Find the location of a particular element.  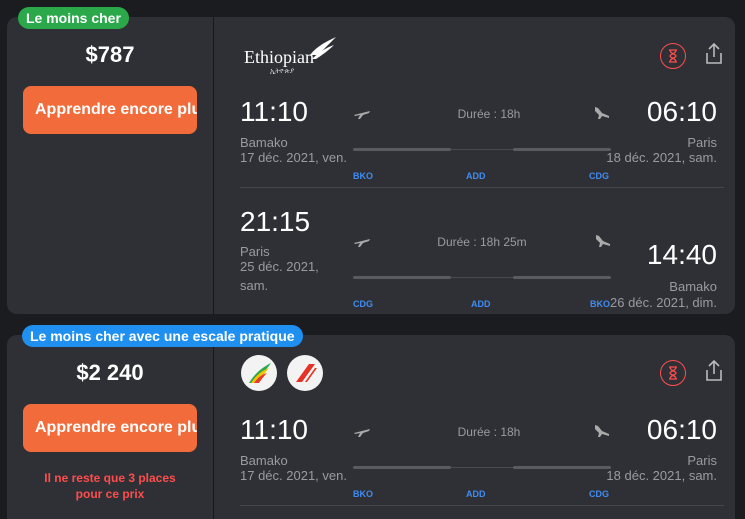

departure-airport-code: CDG is located at coordinates (363, 304).